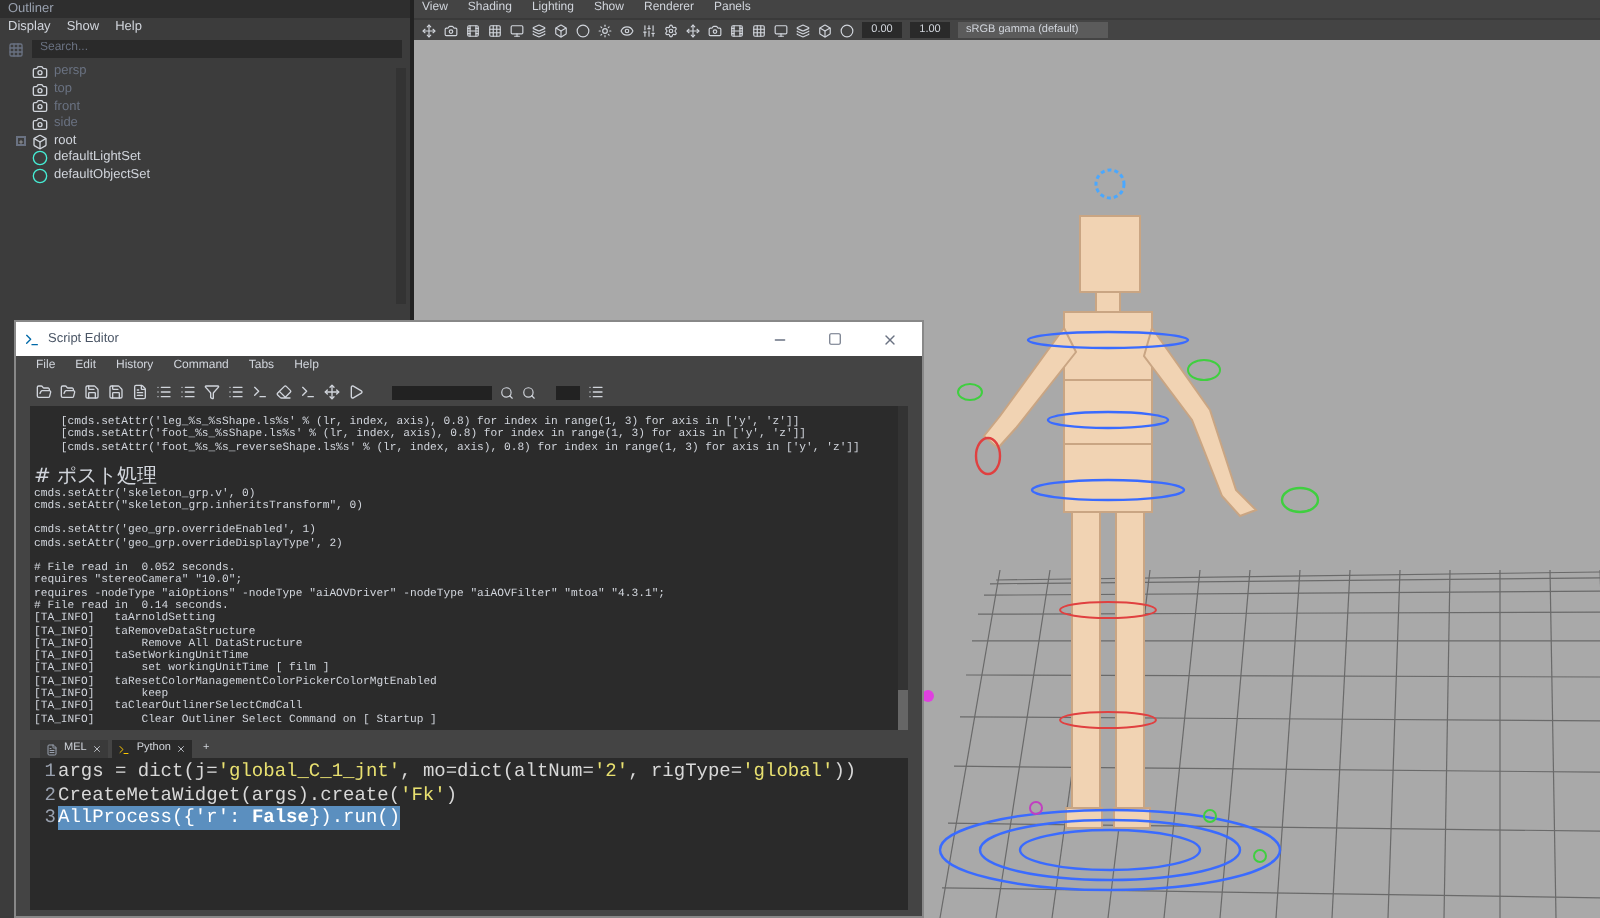 This screenshot has height=918, width=1600. Describe the element at coordinates (97, 476) in the screenshot. I see `history-line: # ポスト処理` at that location.